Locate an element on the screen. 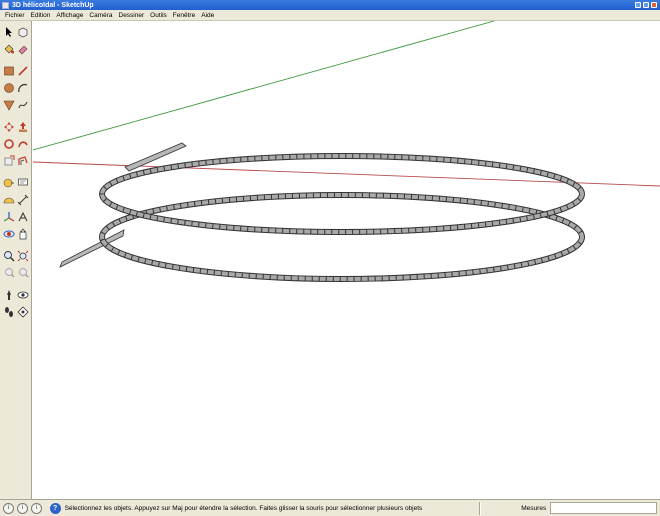 The image size is (660, 516). next-view-icon is located at coordinates (23, 272).